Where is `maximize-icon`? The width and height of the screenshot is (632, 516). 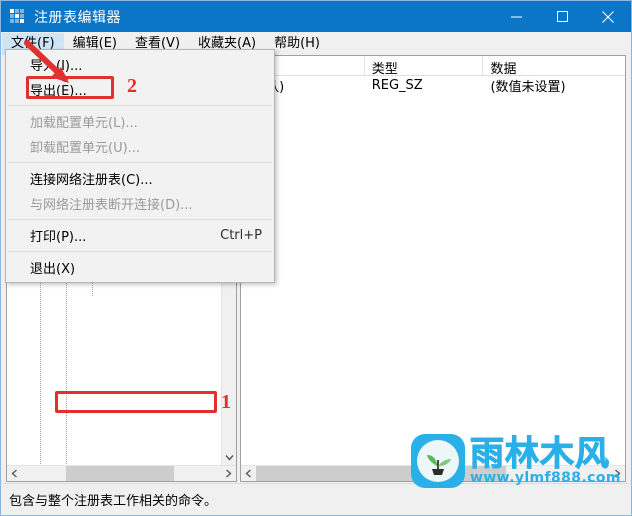
maximize-icon is located at coordinates (562, 16).